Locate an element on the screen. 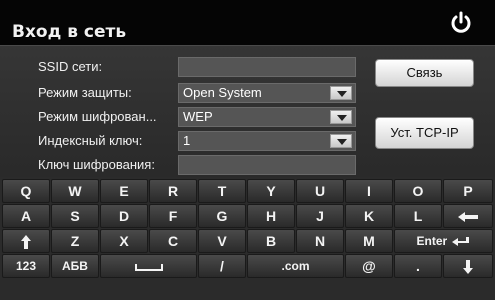 This screenshot has height=300, width=495. key-c: C is located at coordinates (173, 241).